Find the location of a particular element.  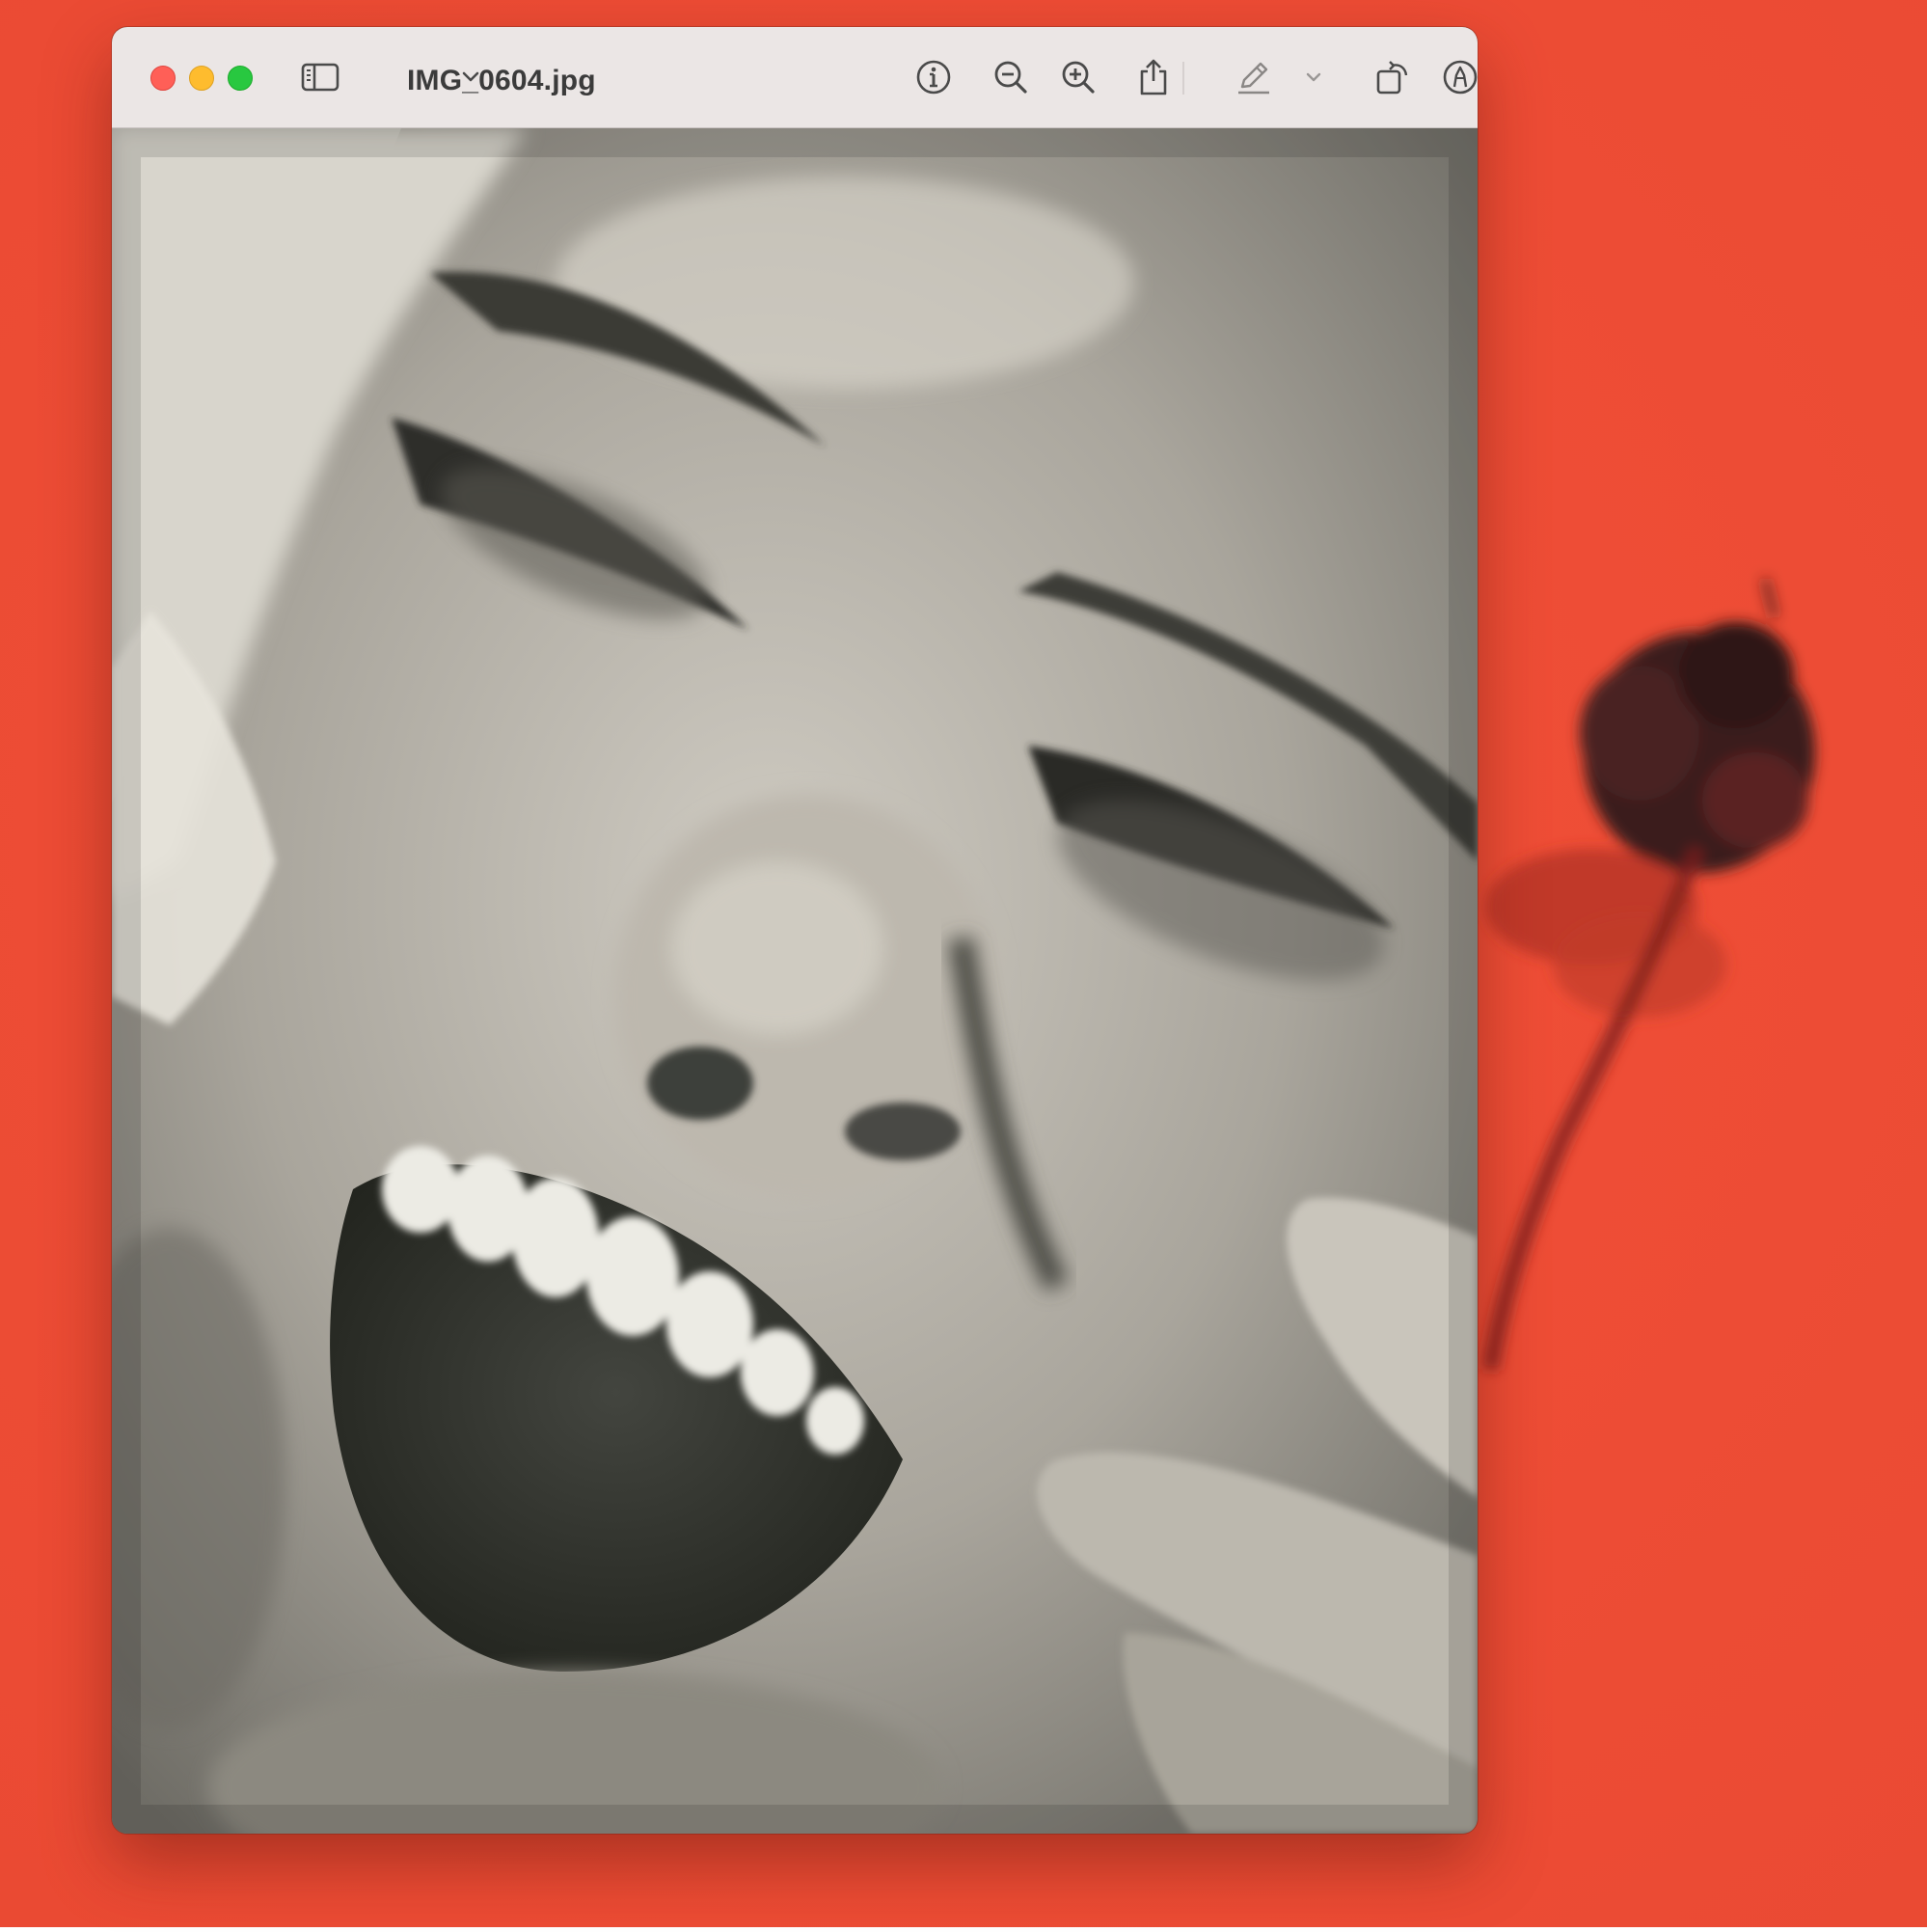

window-title: IMG_0604.jpg is located at coordinates (501, 80).